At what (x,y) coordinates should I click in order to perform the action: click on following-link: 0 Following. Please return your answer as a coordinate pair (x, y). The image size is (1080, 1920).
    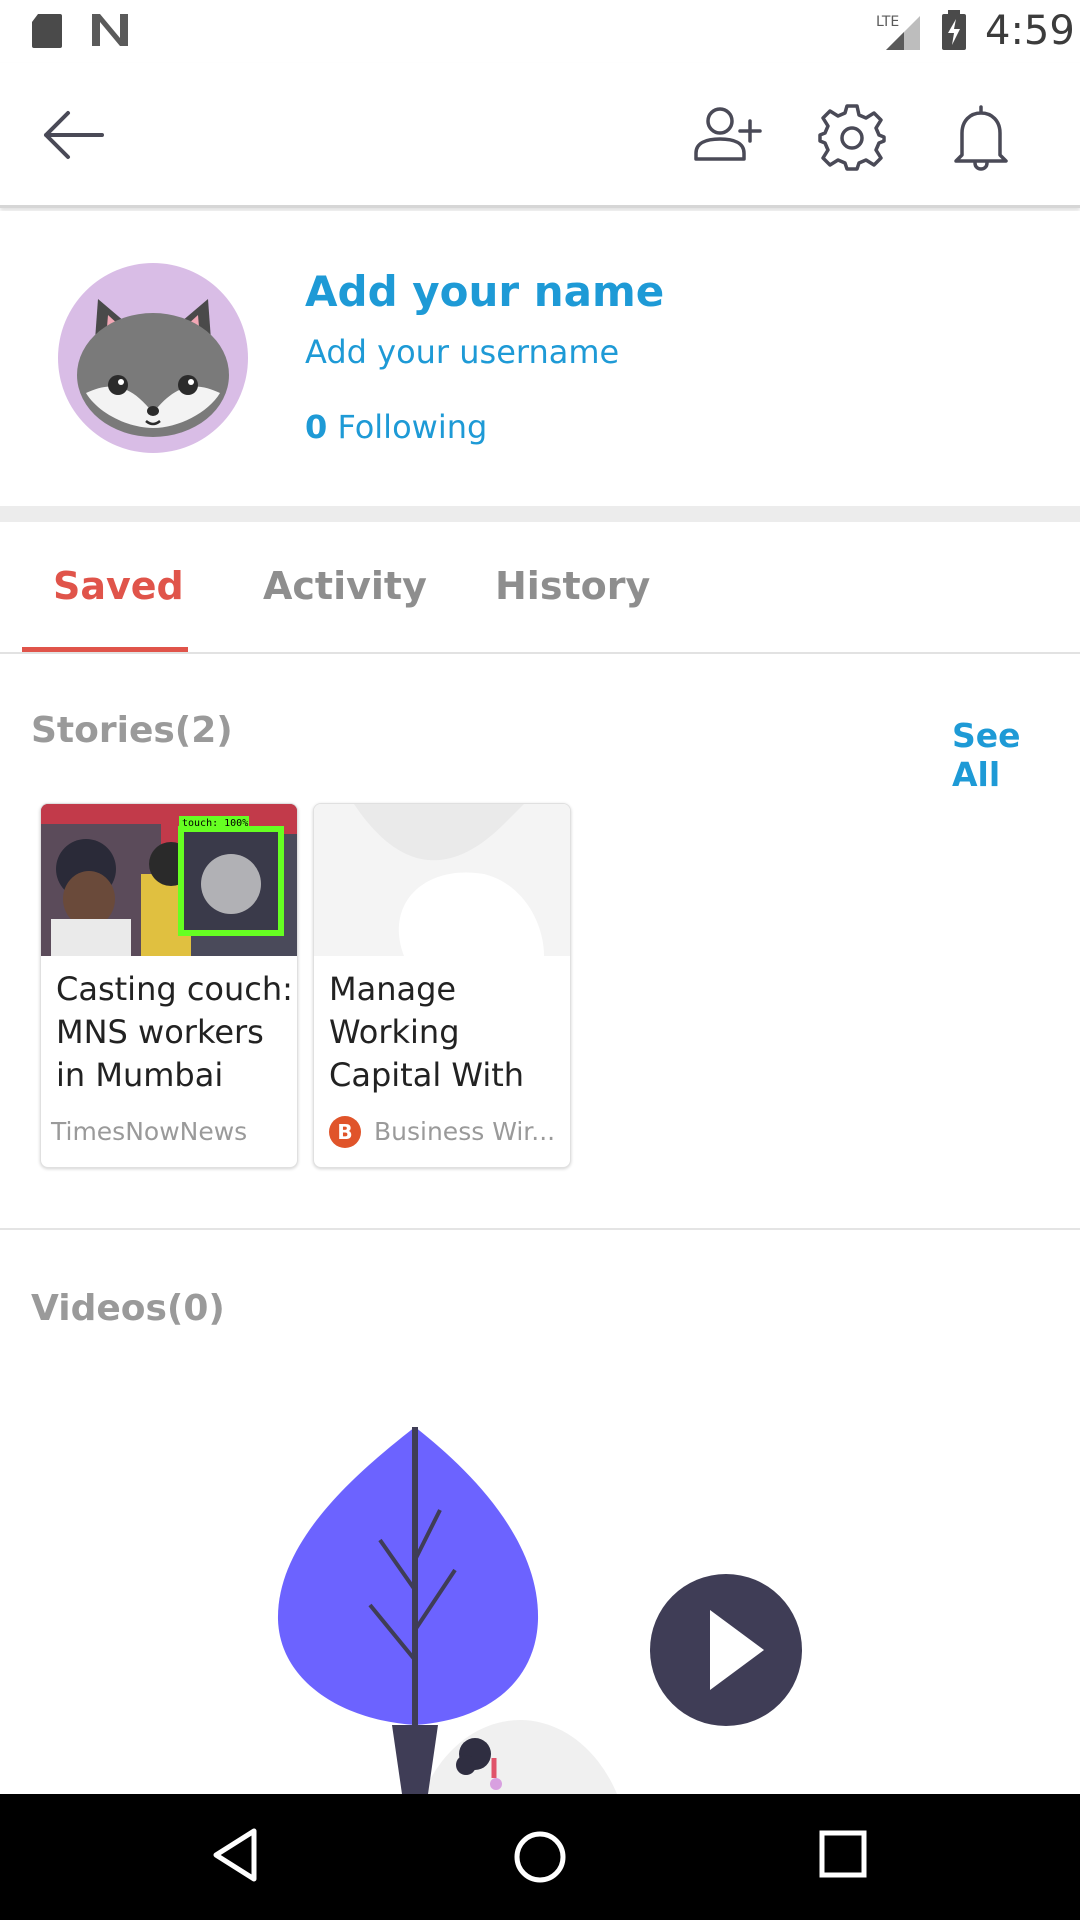
    Looking at the image, I should click on (396, 427).